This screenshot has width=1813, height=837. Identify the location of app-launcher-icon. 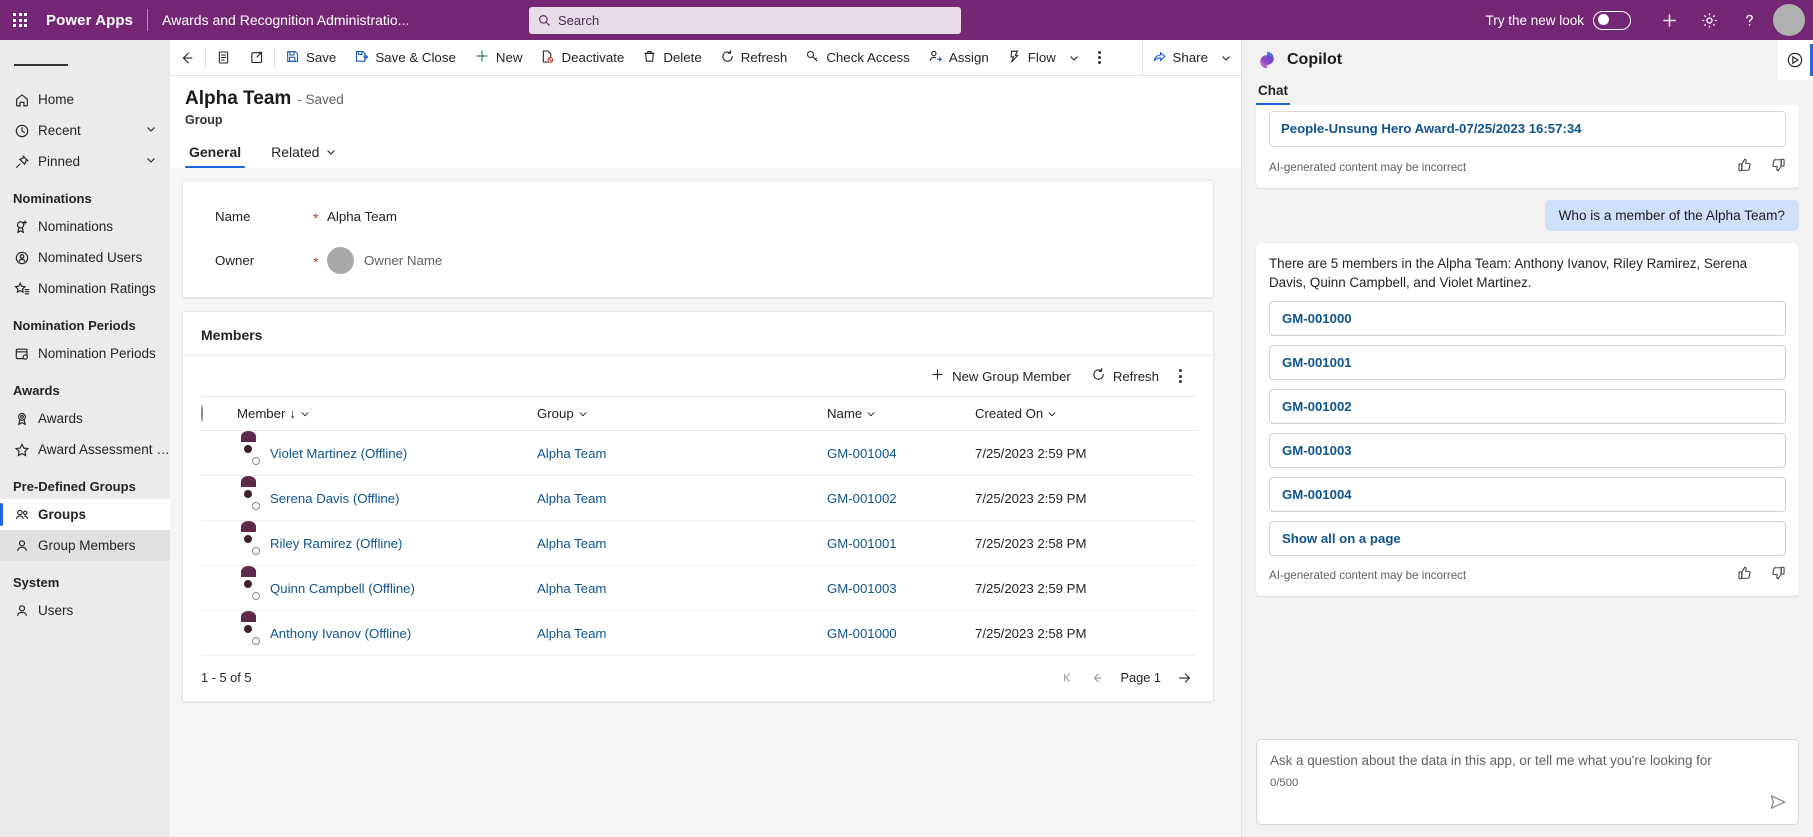
(20, 20).